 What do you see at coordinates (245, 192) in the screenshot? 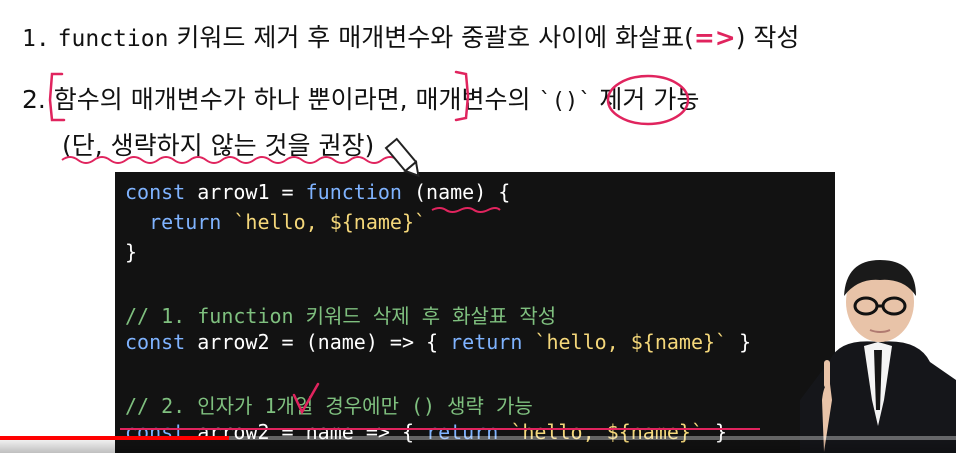
I see `code-text: arrow1 =` at bounding box center [245, 192].